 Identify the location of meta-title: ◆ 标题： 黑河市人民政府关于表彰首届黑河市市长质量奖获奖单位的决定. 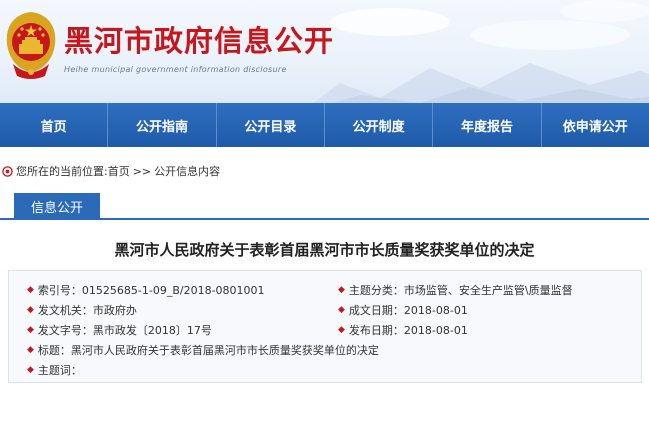
(203, 350).